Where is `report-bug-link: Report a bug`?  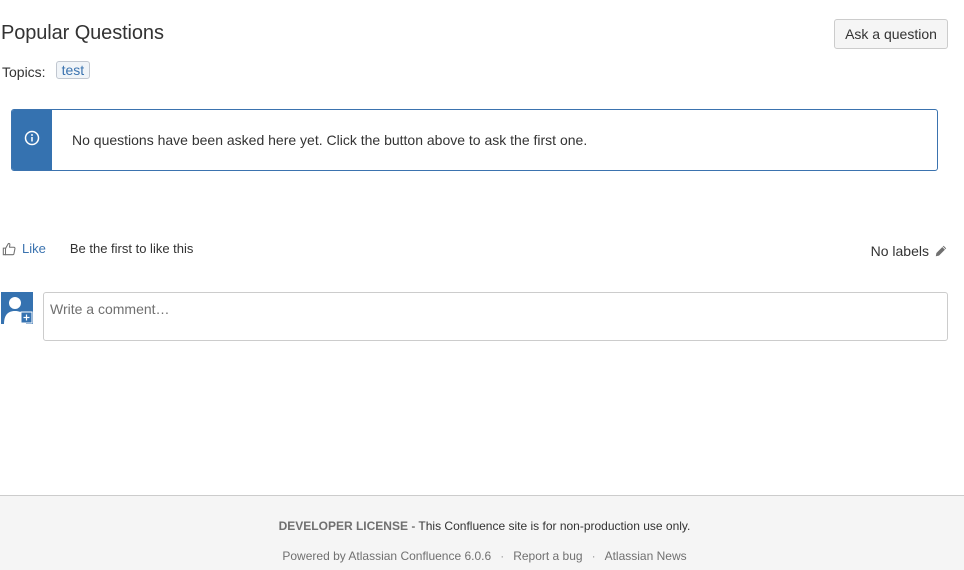
report-bug-link: Report a bug is located at coordinates (547, 556).